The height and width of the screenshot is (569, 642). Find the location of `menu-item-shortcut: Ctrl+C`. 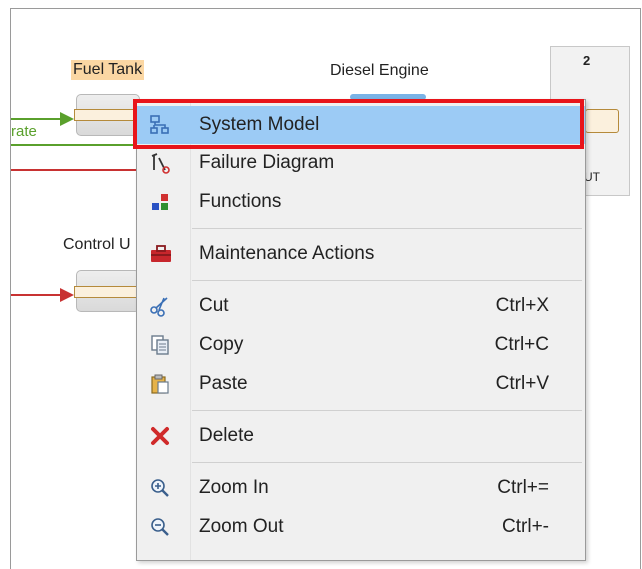

menu-item-shortcut: Ctrl+C is located at coordinates (521, 344).